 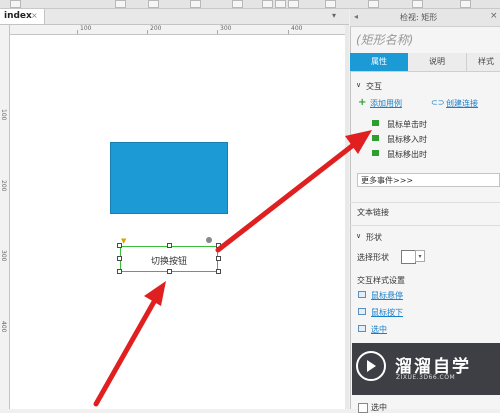 I want to click on link-icon: ⊂⊃, so click(x=437, y=102).